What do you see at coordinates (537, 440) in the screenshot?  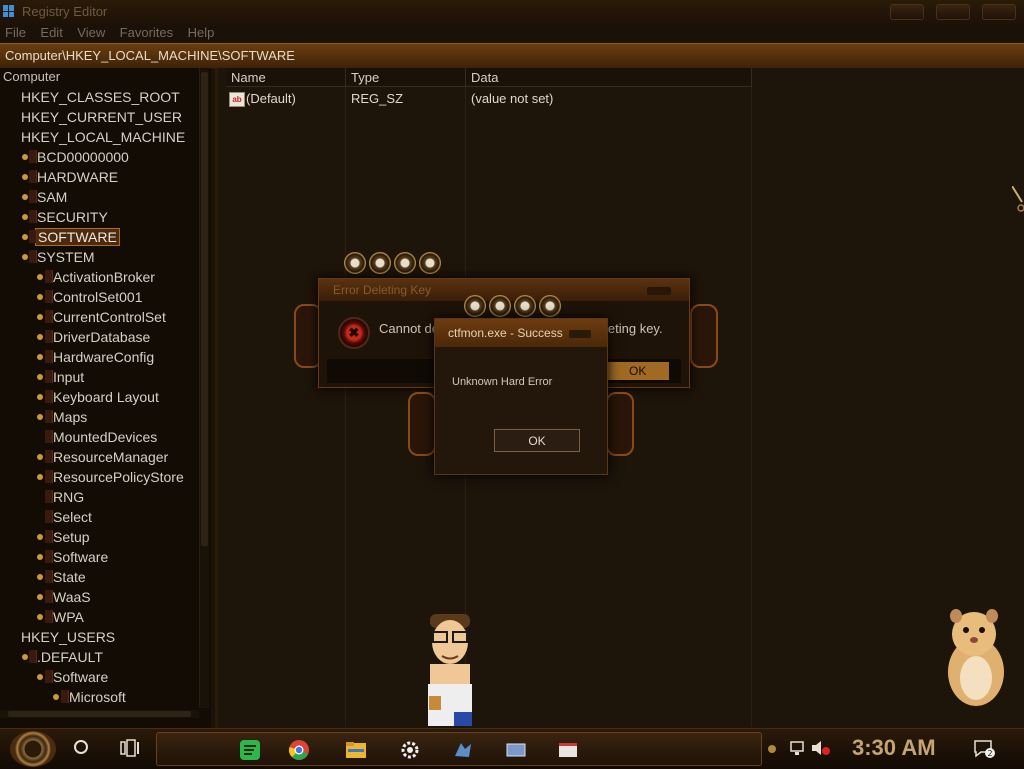 I see `success-ok-button: OK` at bounding box center [537, 440].